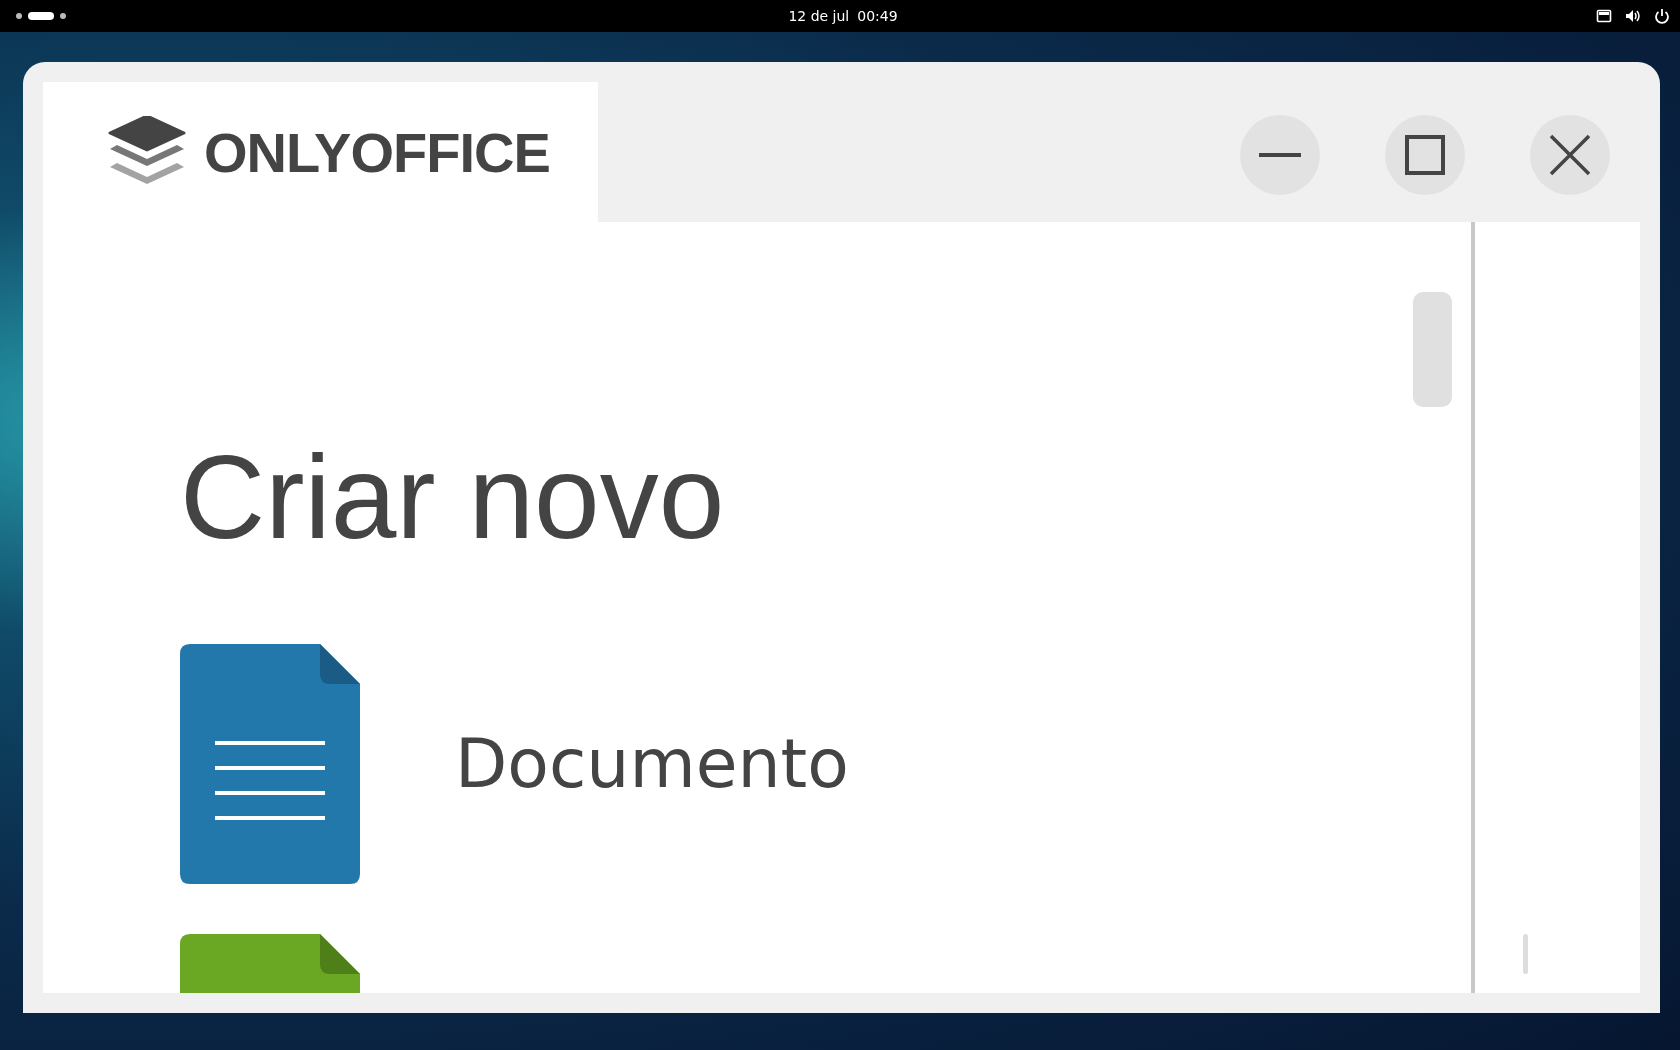  What do you see at coordinates (453, 497) in the screenshot?
I see `section-title: Criar novo` at bounding box center [453, 497].